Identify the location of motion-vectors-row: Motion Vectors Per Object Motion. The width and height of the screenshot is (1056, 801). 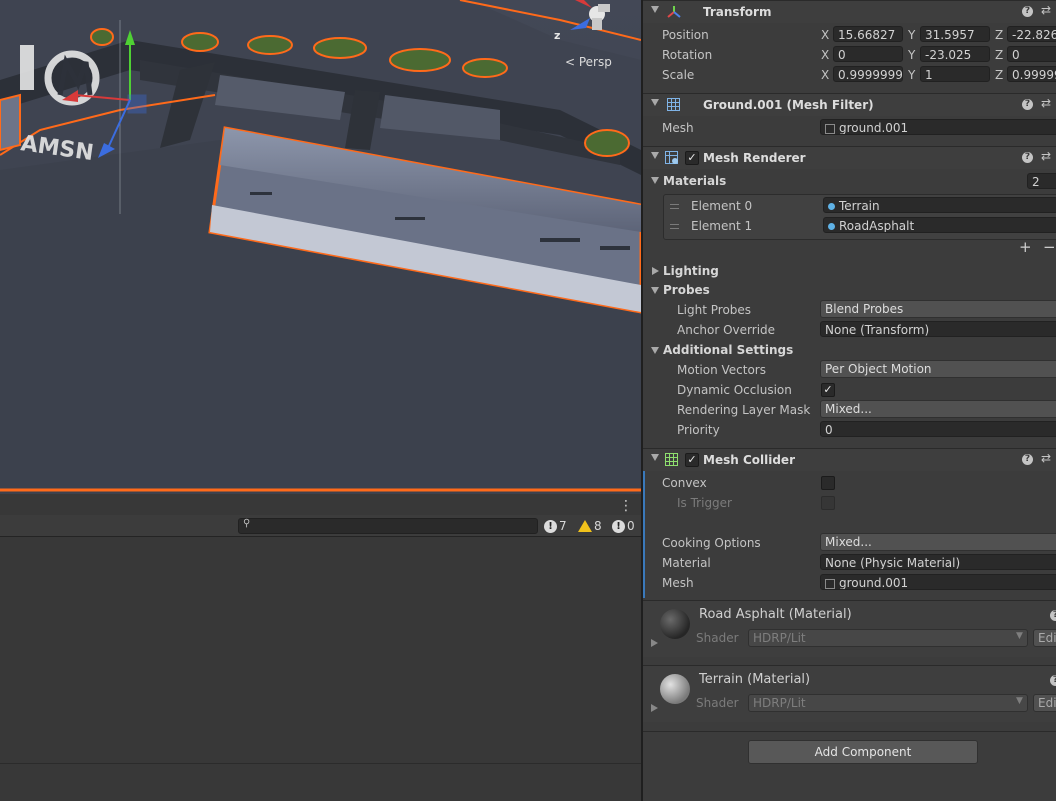
(849, 370).